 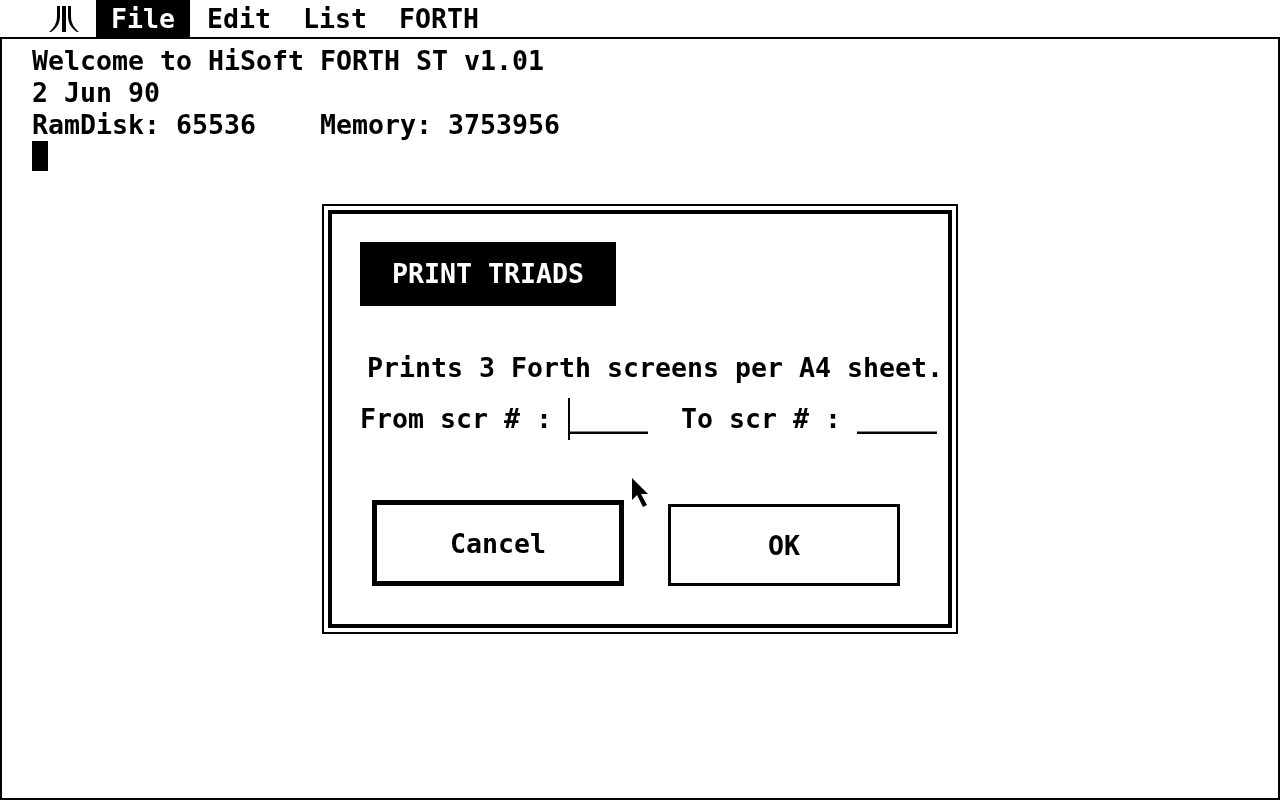 What do you see at coordinates (569, 419) in the screenshot?
I see `text-cursor-icon` at bounding box center [569, 419].